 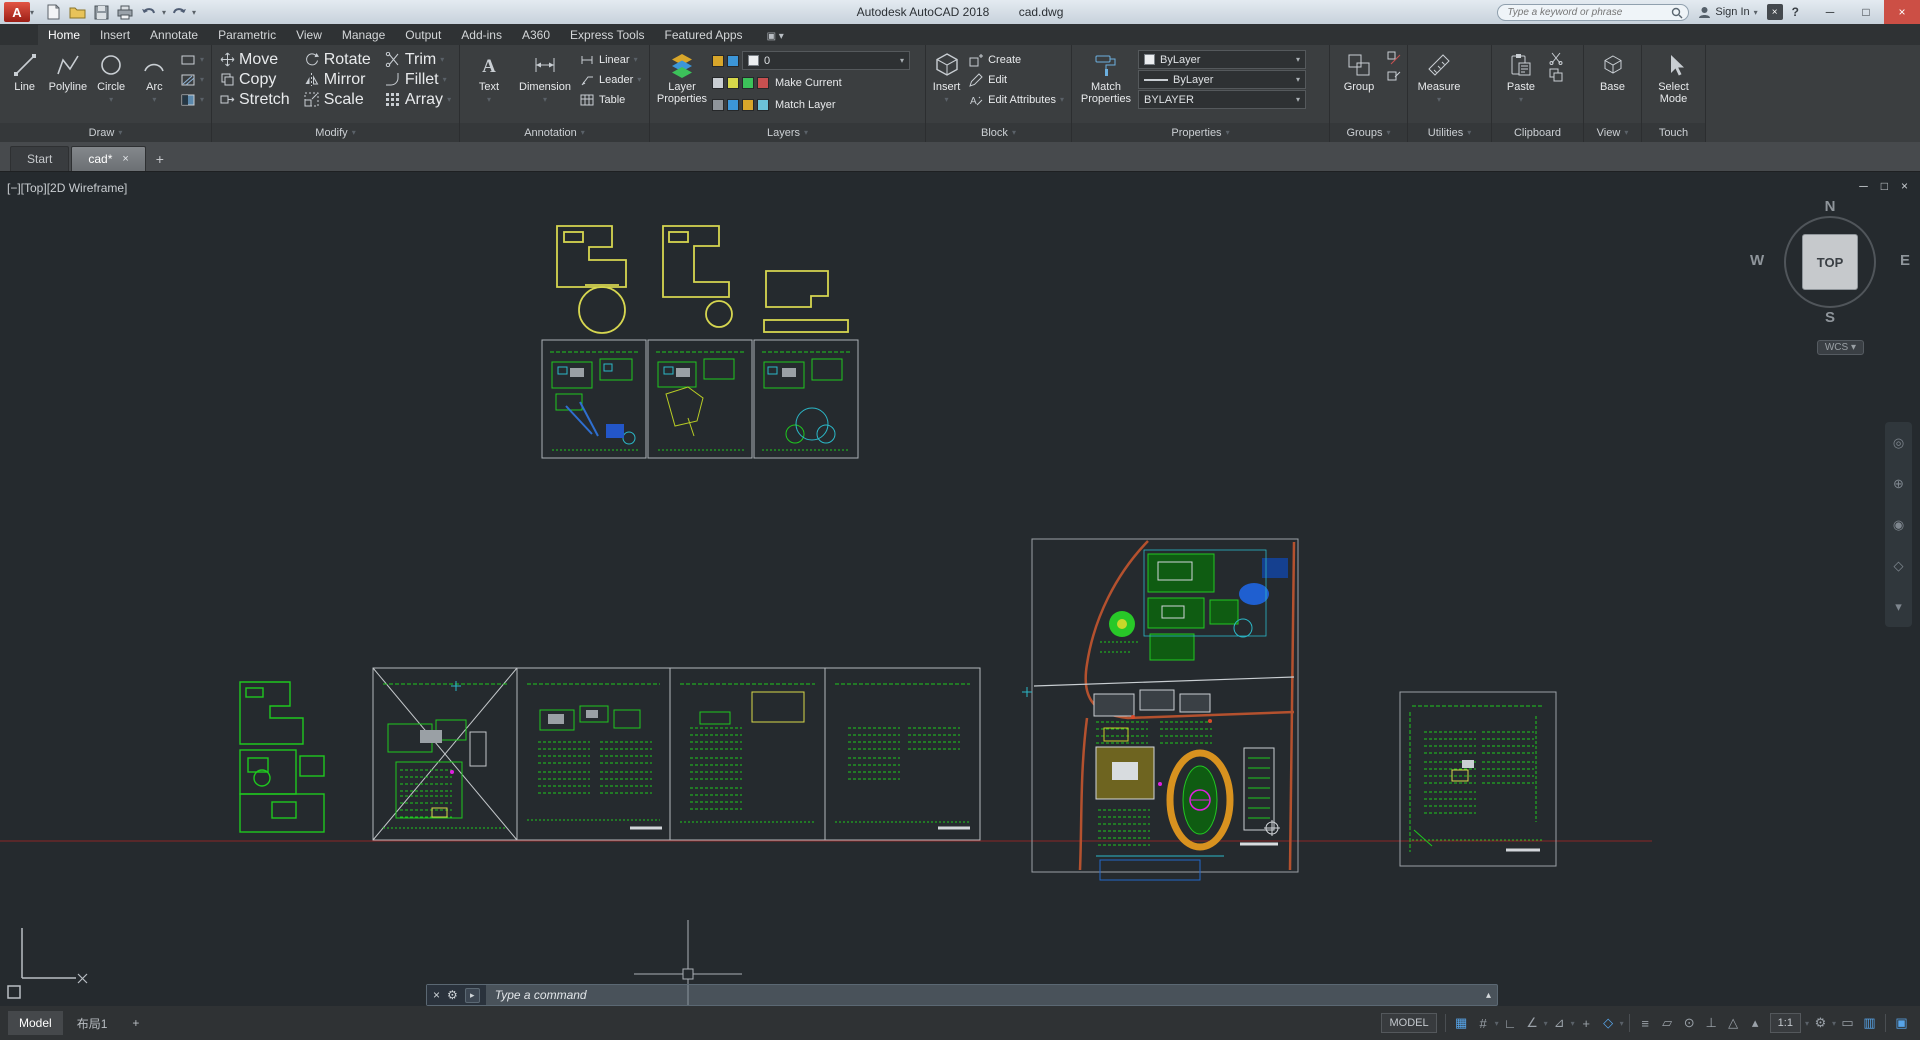 I want to click on lineweight-toggle: ≡, so click(x=1645, y=1023).